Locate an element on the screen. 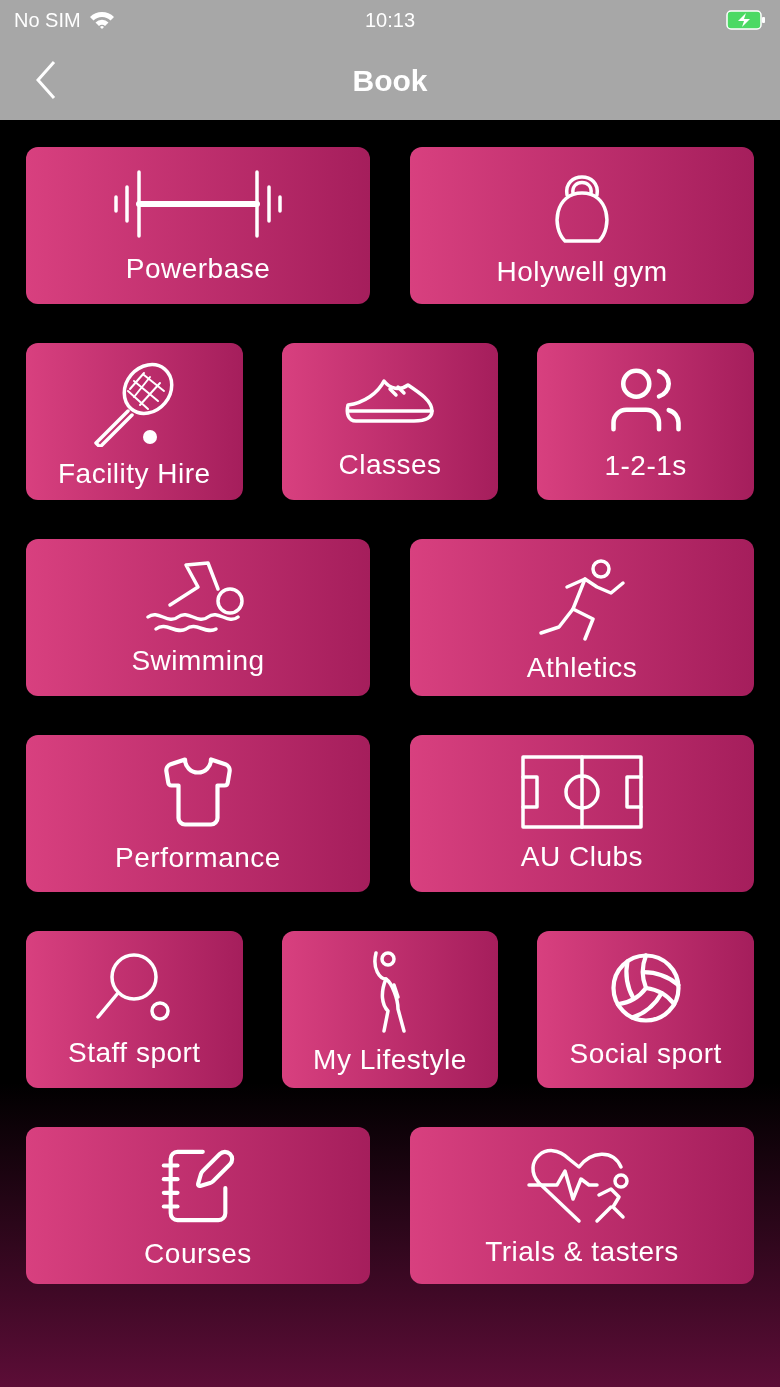 This screenshot has width=780, height=1387. carrier-label: No SIM is located at coordinates (47, 20).